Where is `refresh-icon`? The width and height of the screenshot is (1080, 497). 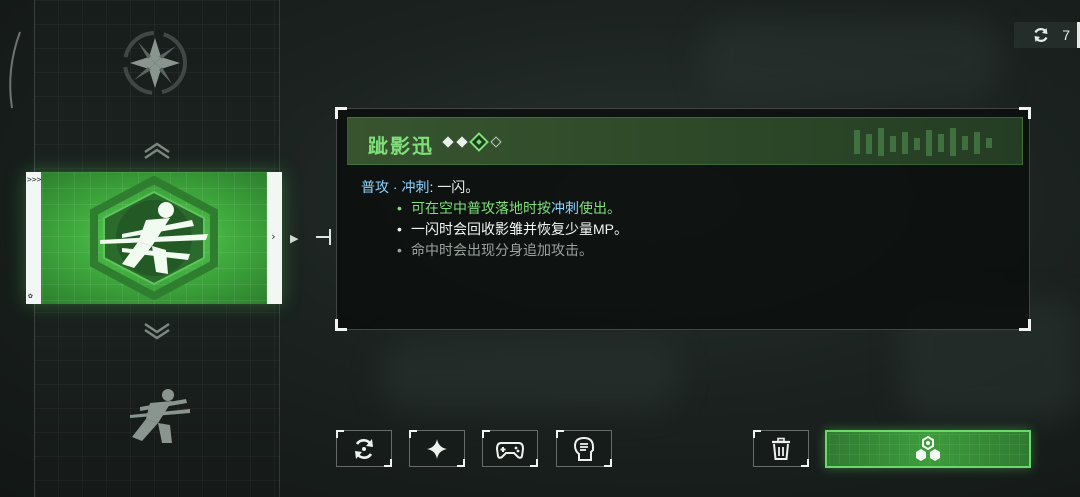
refresh-icon is located at coordinates (1041, 35).